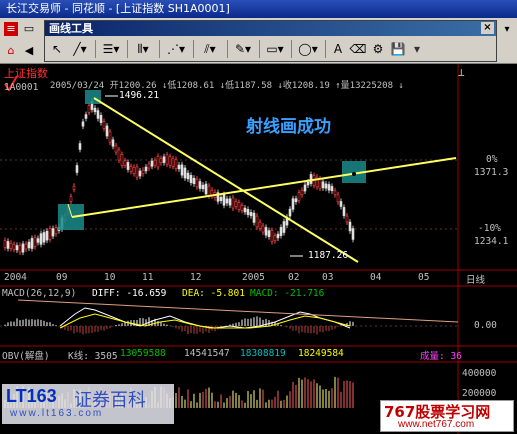 The image size is (517, 434). What do you see at coordinates (479, 393) in the screenshot?
I see `volume-scale-mid: 200000` at bounding box center [479, 393].